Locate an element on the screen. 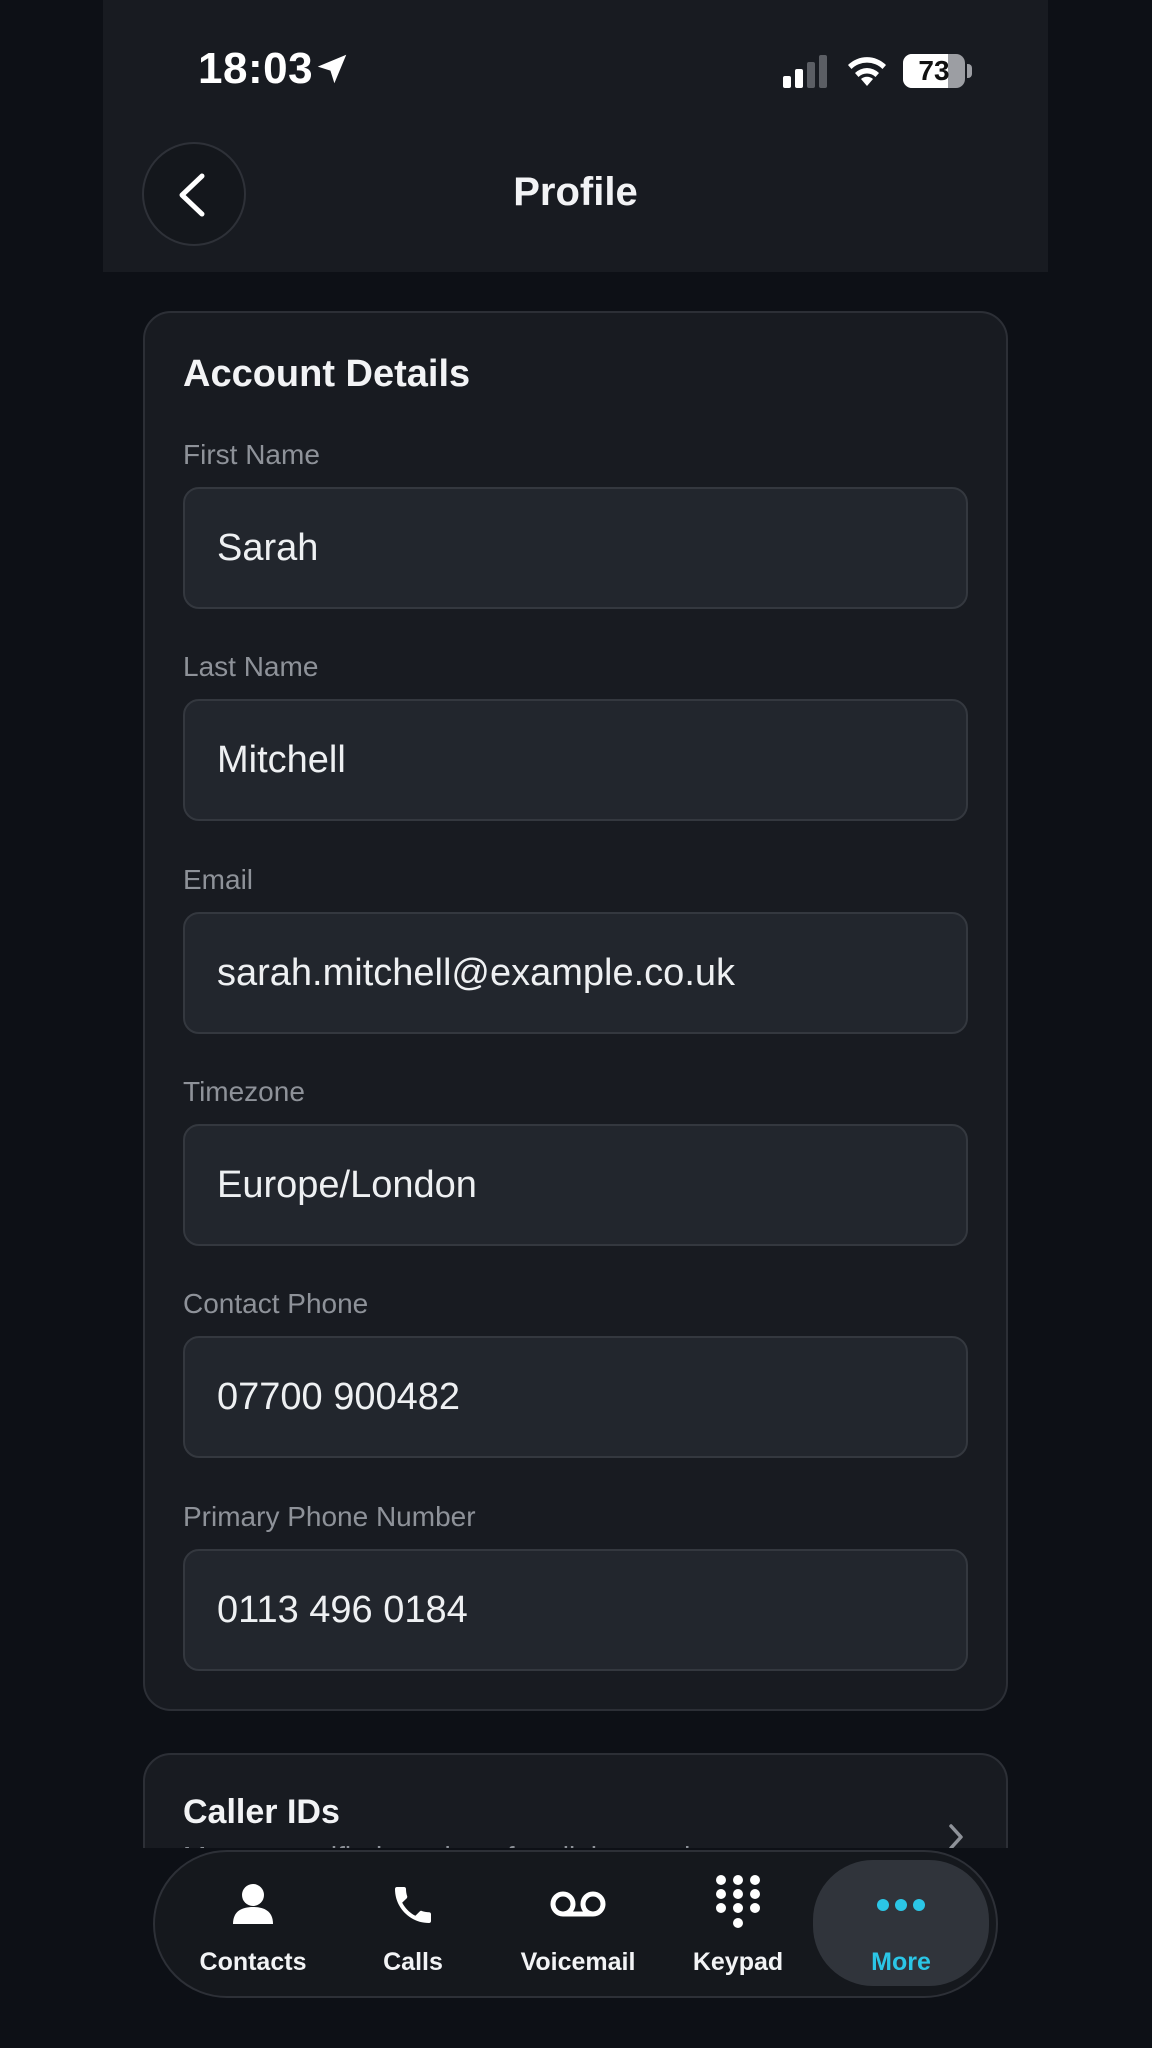  tab-voicemail: Voicemail is located at coordinates (578, 1924).